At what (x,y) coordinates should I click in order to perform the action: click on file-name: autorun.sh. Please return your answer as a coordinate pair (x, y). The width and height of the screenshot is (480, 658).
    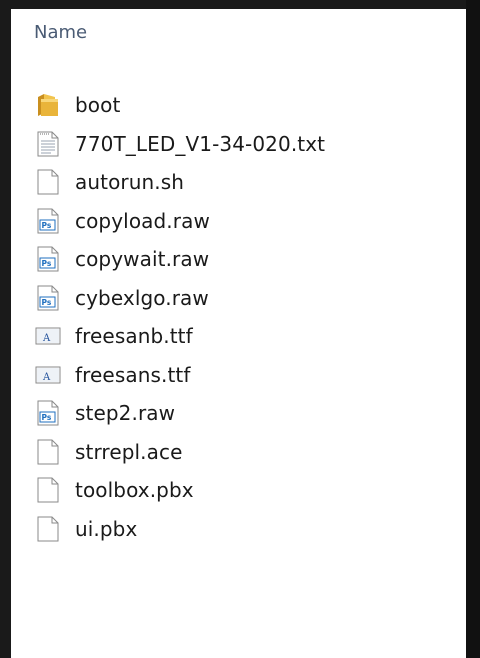
    Looking at the image, I should click on (130, 182).